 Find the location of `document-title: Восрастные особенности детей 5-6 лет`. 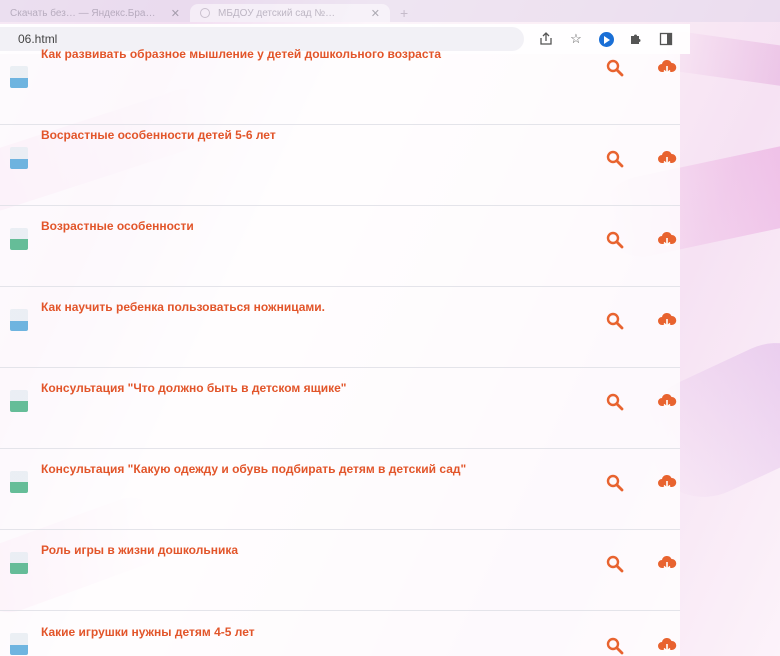

document-title: Восрастные особенности детей 5-6 лет is located at coordinates (158, 135).